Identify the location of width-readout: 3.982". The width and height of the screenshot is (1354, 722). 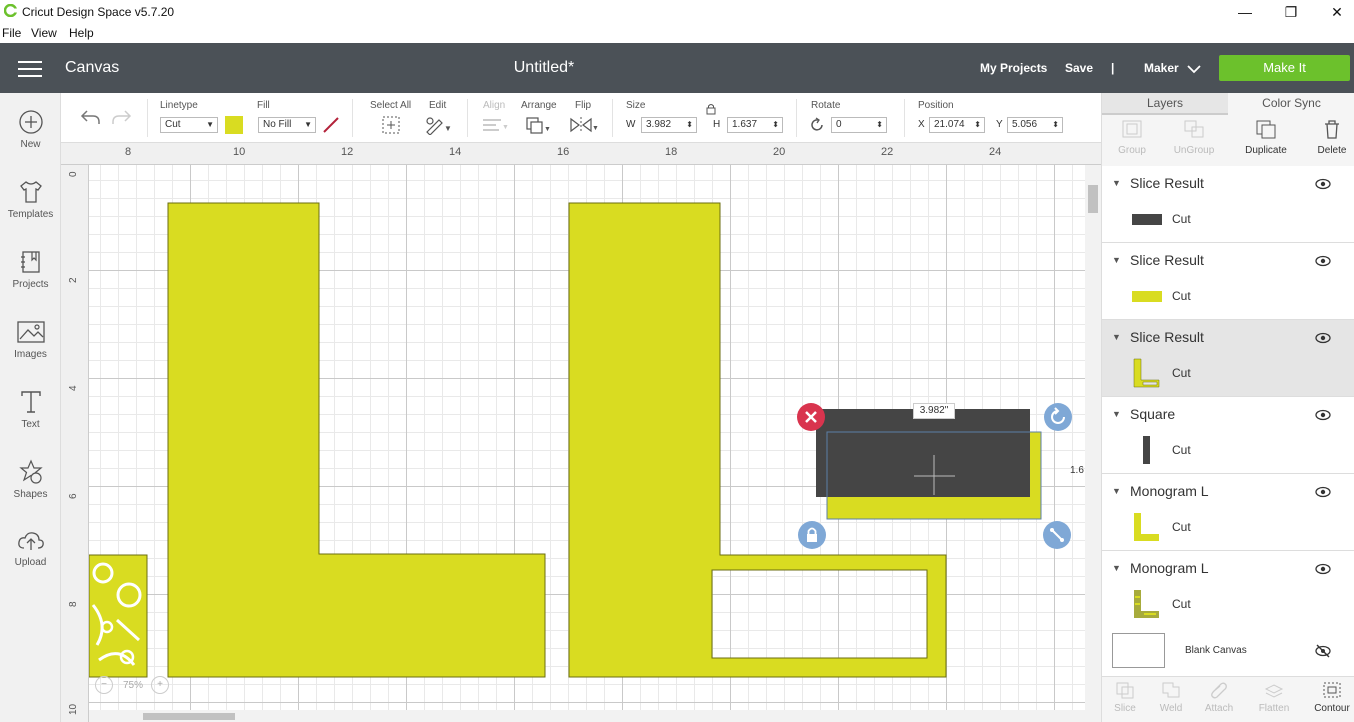
(934, 411).